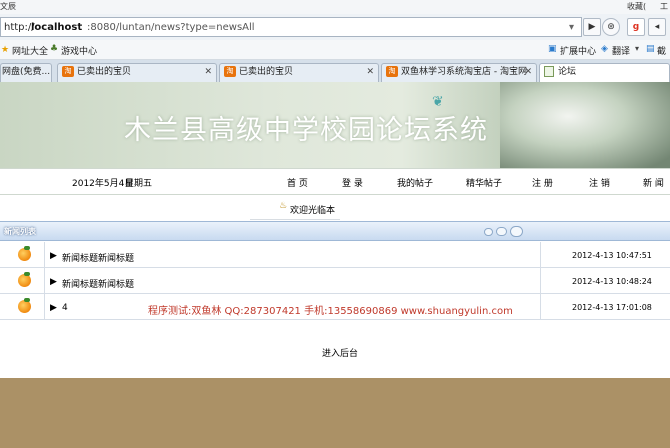 This screenshot has height=448, width=670. What do you see at coordinates (664, 6) in the screenshot?
I see `menu-item-tools: 工` at bounding box center [664, 6].